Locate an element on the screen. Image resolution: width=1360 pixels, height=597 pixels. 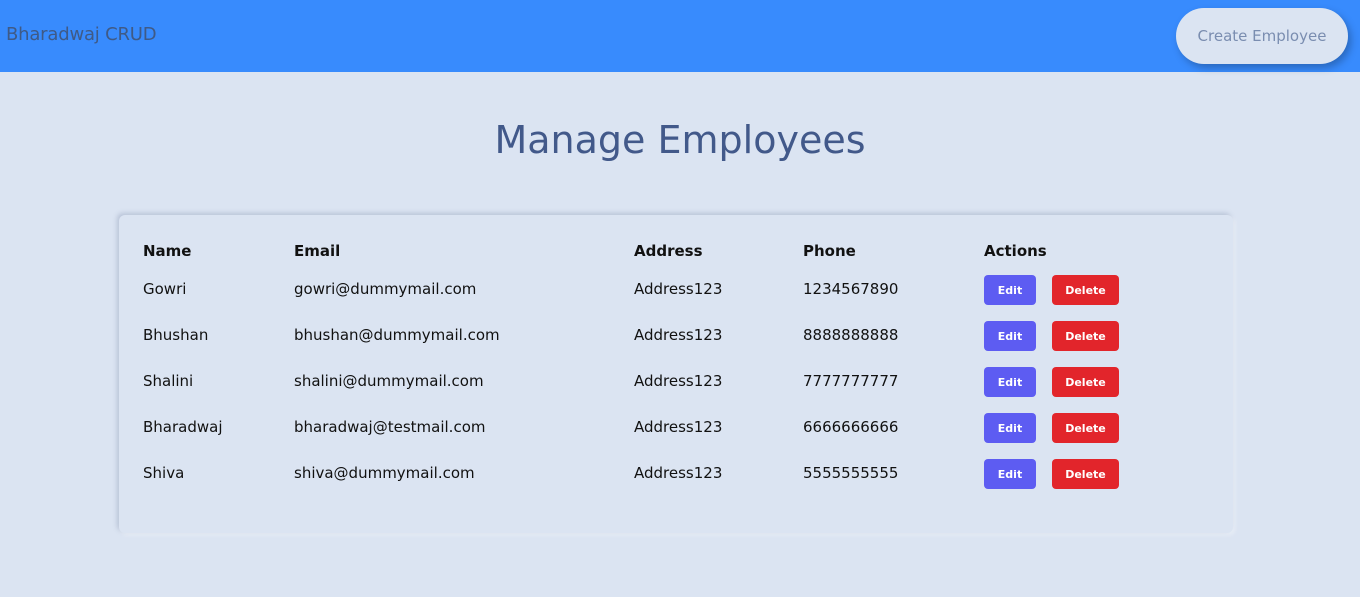
brand-title: Bharadwaj CRUD is located at coordinates (81, 34).